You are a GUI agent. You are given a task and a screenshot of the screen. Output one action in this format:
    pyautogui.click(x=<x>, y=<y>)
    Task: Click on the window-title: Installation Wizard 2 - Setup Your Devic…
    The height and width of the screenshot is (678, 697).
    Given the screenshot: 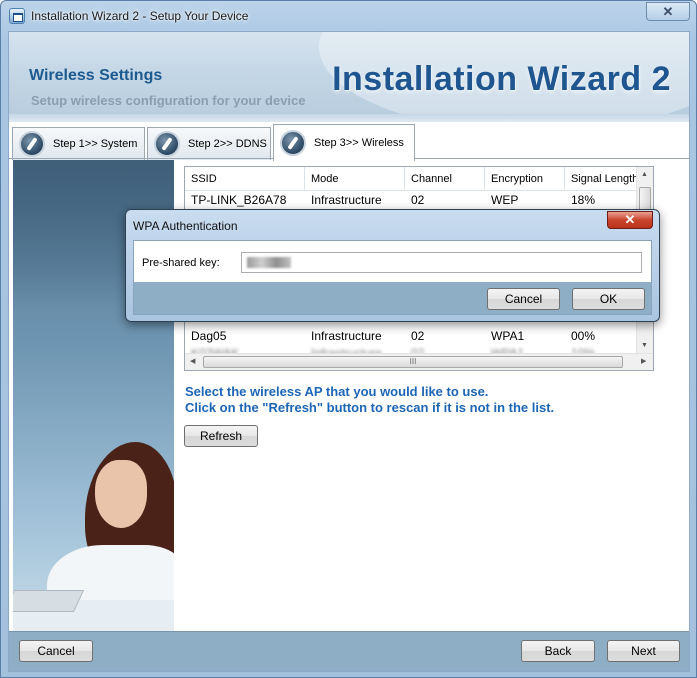 What is the action you would take?
    pyautogui.click(x=140, y=16)
    